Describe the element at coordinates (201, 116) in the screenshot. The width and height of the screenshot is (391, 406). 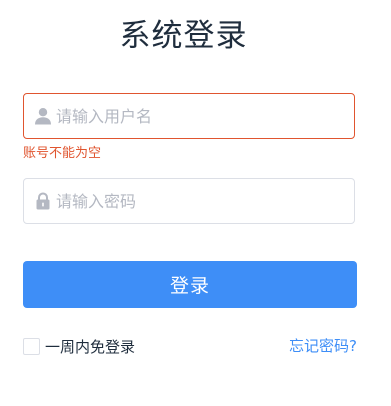
I see `username-input` at that location.